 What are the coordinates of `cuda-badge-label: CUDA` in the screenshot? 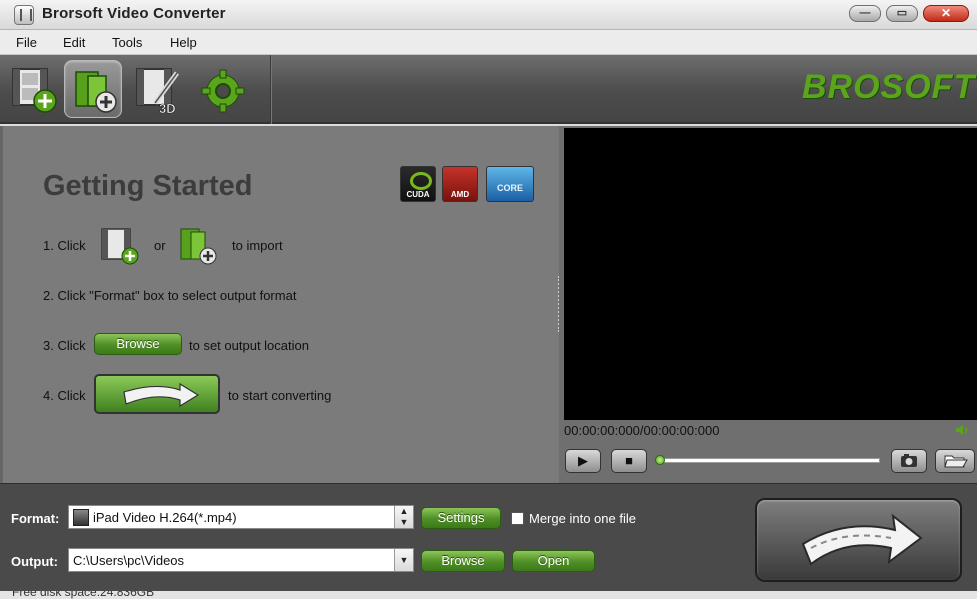 It's located at (418, 194).